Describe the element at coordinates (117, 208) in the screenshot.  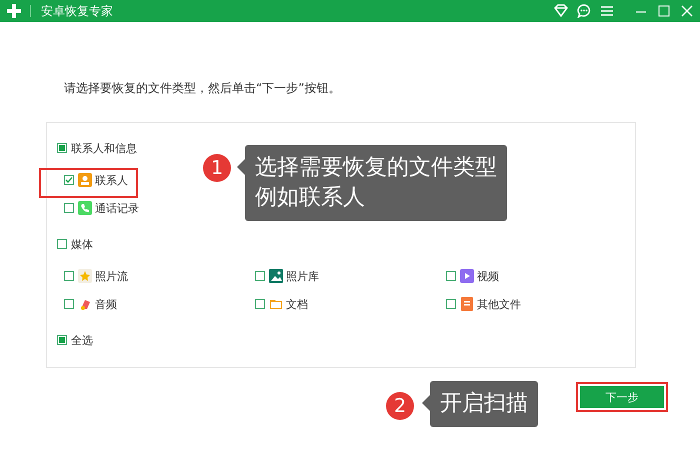
I see `file-type-label: 通话记录` at that location.